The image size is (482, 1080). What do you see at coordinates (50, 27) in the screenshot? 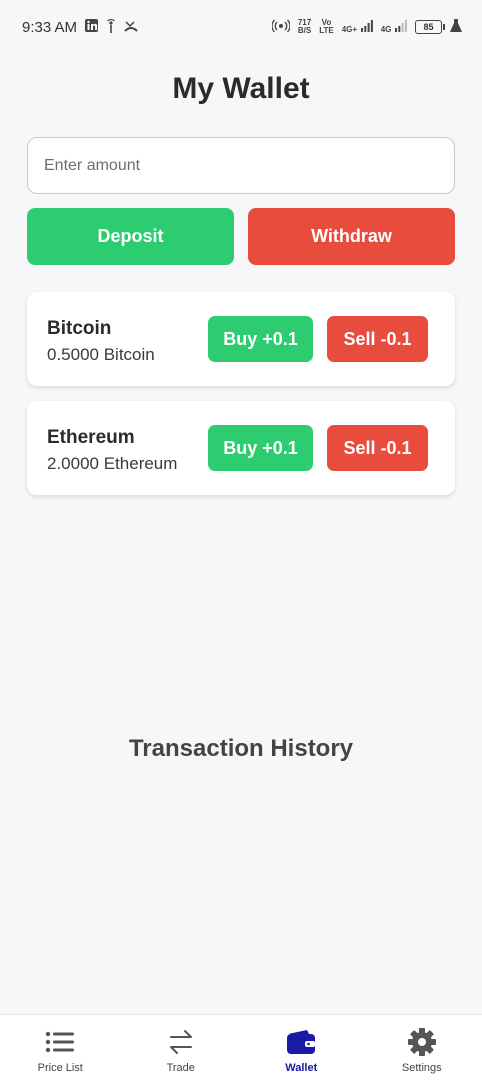
I see `status-time: 9:33 AM` at bounding box center [50, 27].